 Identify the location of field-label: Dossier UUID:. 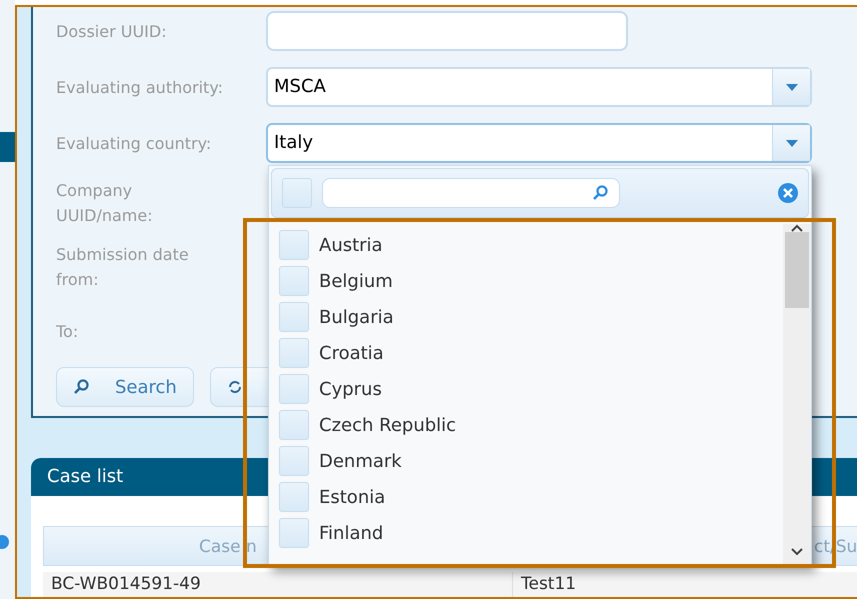
(112, 31).